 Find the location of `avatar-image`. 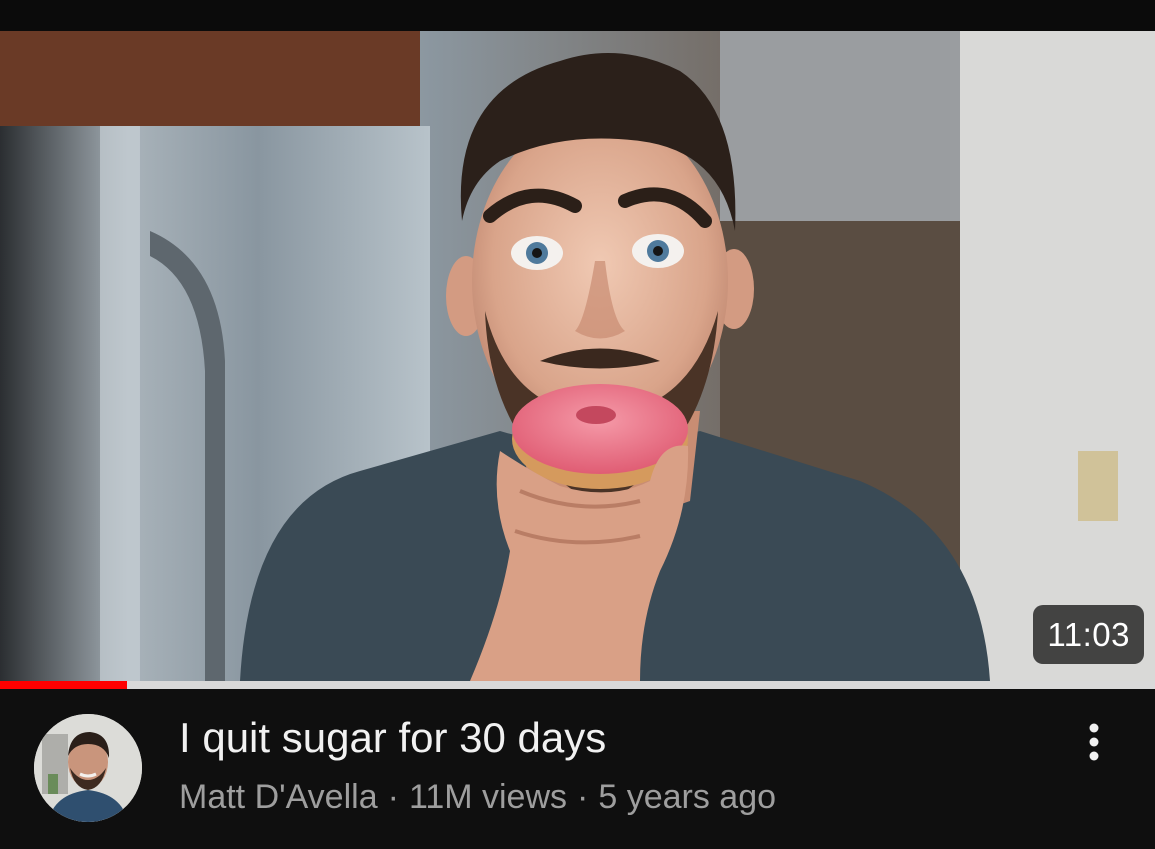

avatar-image is located at coordinates (88, 768).